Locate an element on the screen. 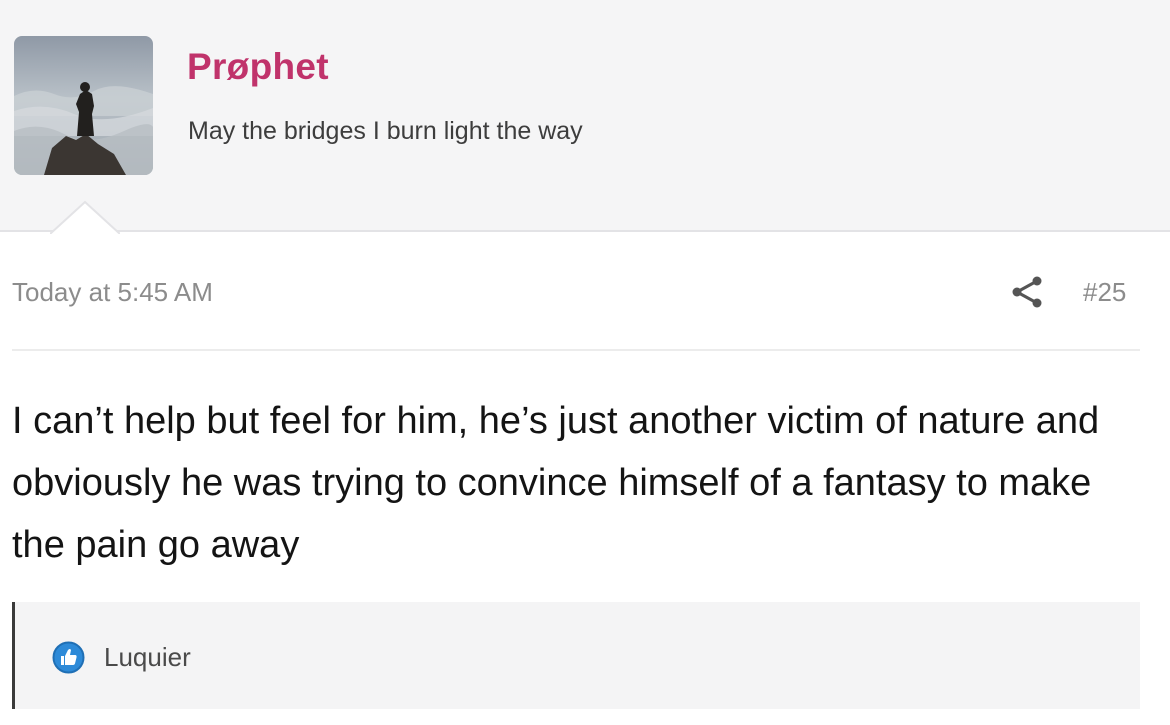 The height and width of the screenshot is (725, 1170). user-title: May the bridges I burn light the way is located at coordinates (385, 131).